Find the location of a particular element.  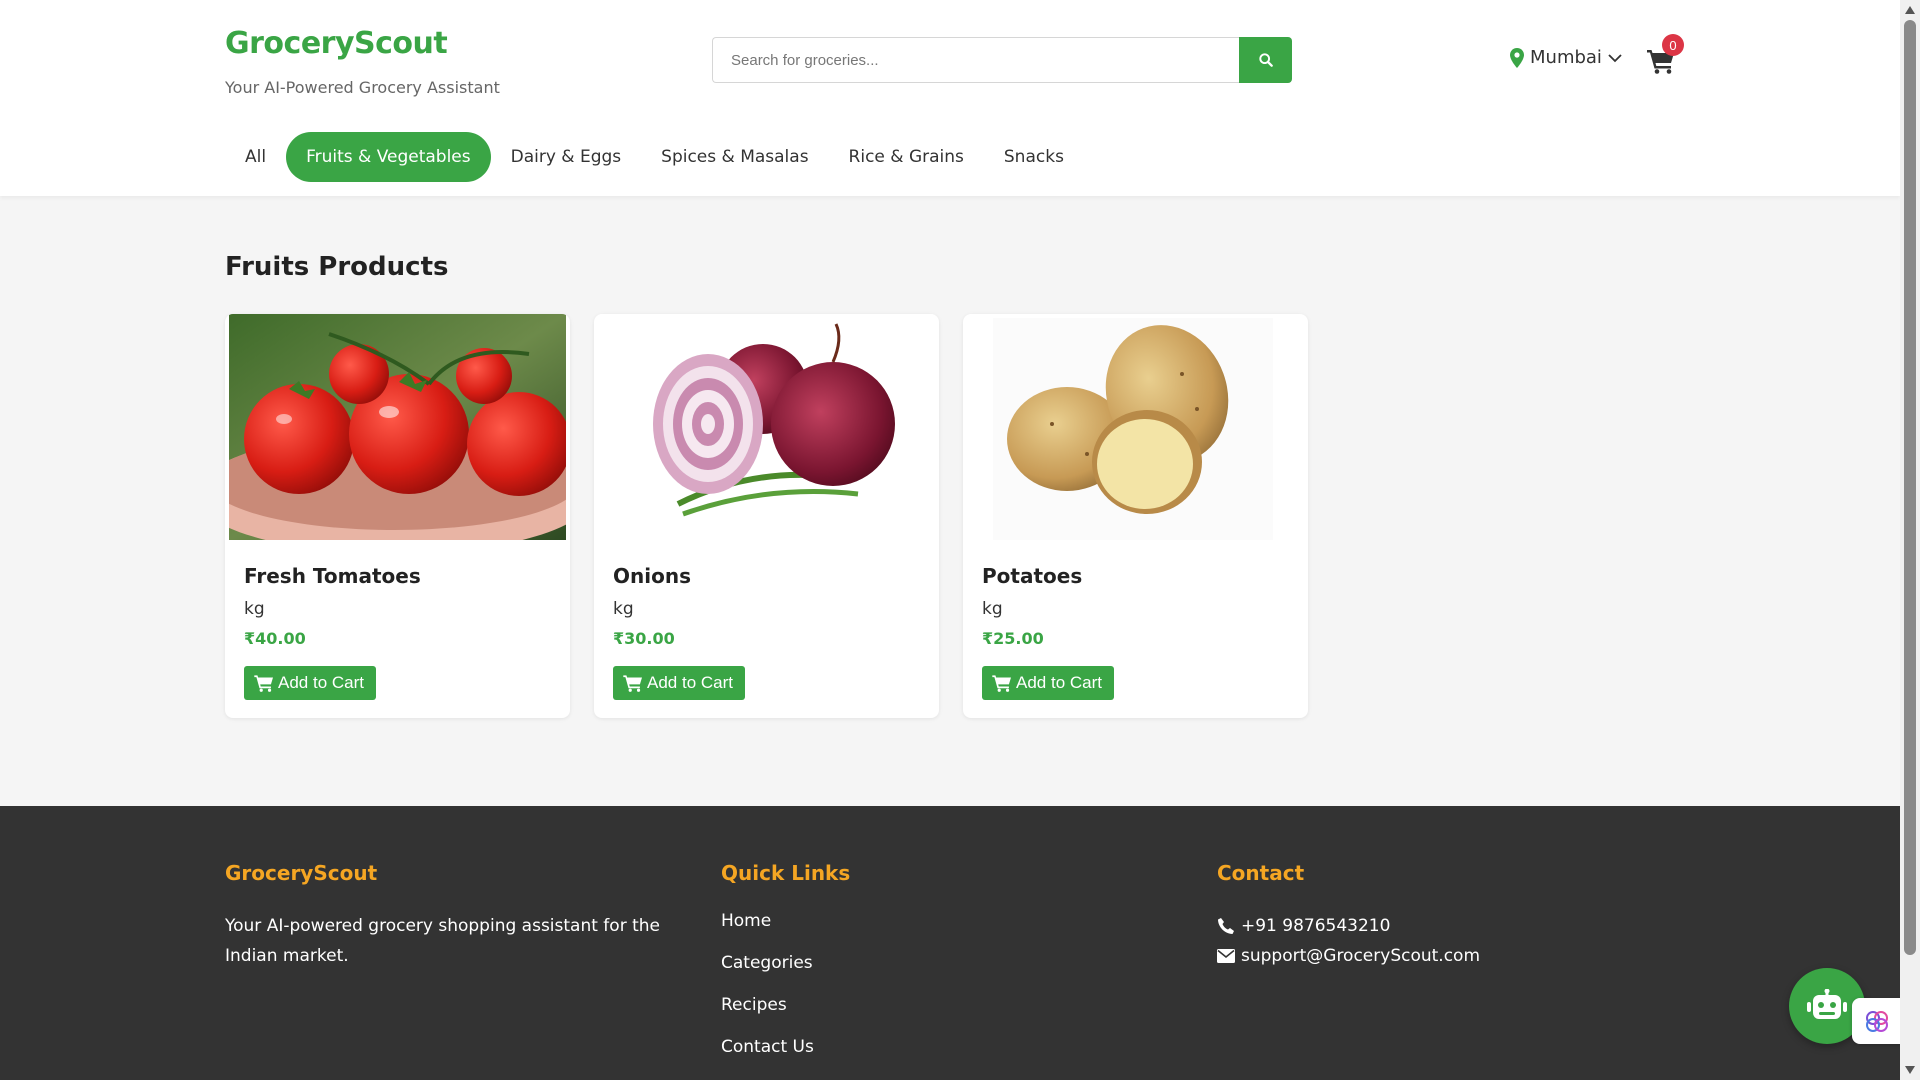

scroll-thumb is located at coordinates (1910, 487).